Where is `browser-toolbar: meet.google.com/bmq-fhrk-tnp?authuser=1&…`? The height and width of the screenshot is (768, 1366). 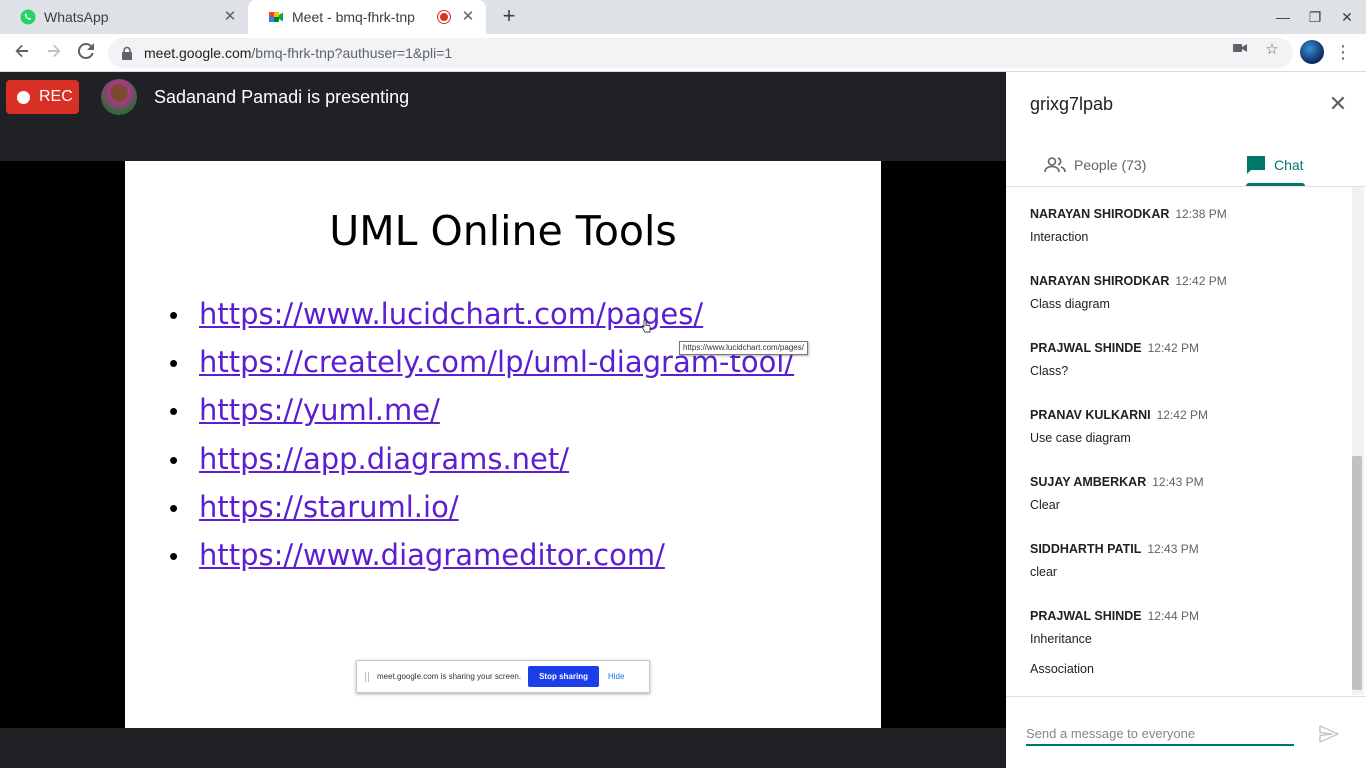
browser-toolbar: meet.google.com/bmq-fhrk-tnp?authuser=1&… is located at coordinates (683, 53).